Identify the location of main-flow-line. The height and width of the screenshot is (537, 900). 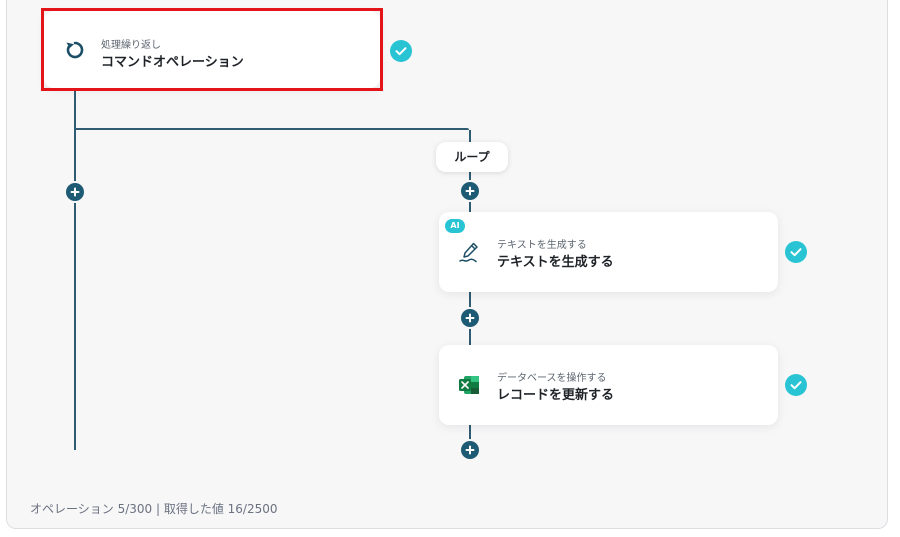
(75, 269).